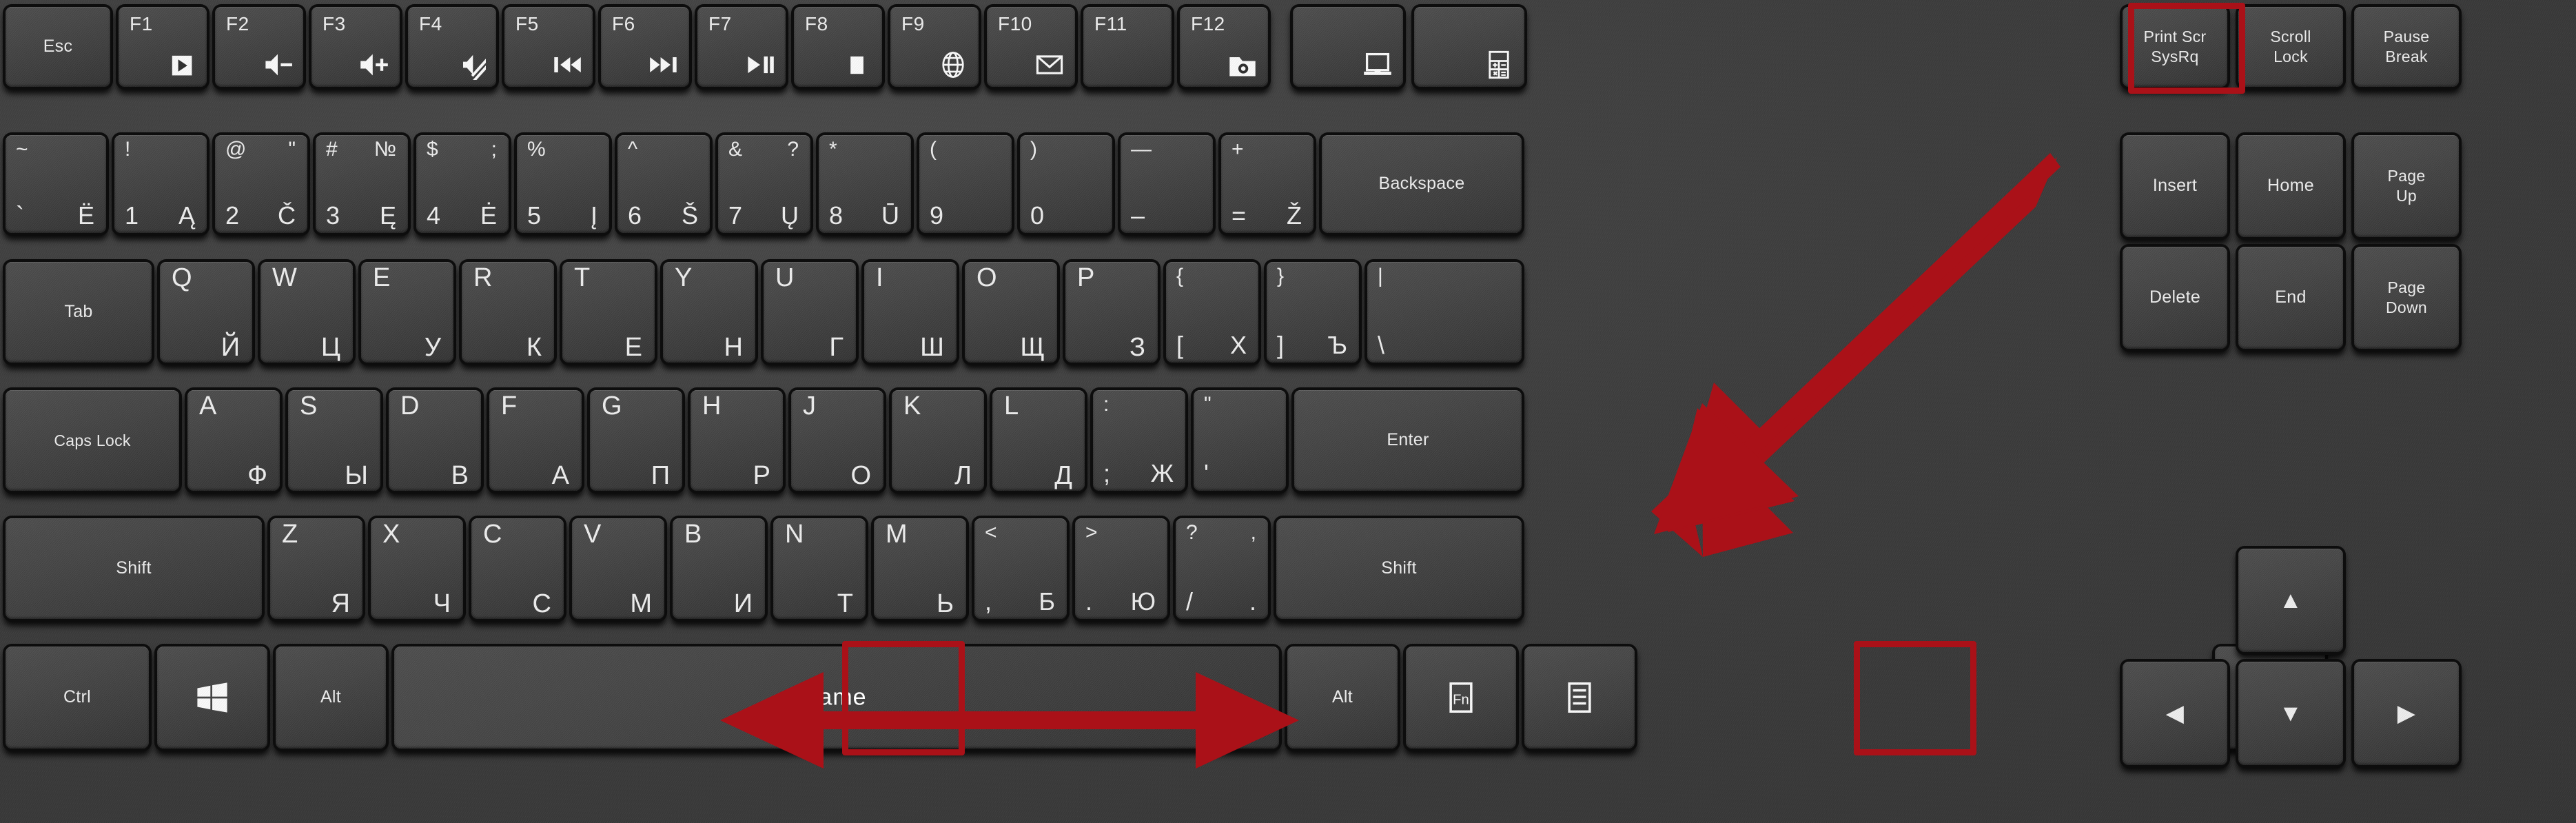 This screenshot has width=2576, height=823. Describe the element at coordinates (2290, 298) in the screenshot. I see `key-end: End` at that location.